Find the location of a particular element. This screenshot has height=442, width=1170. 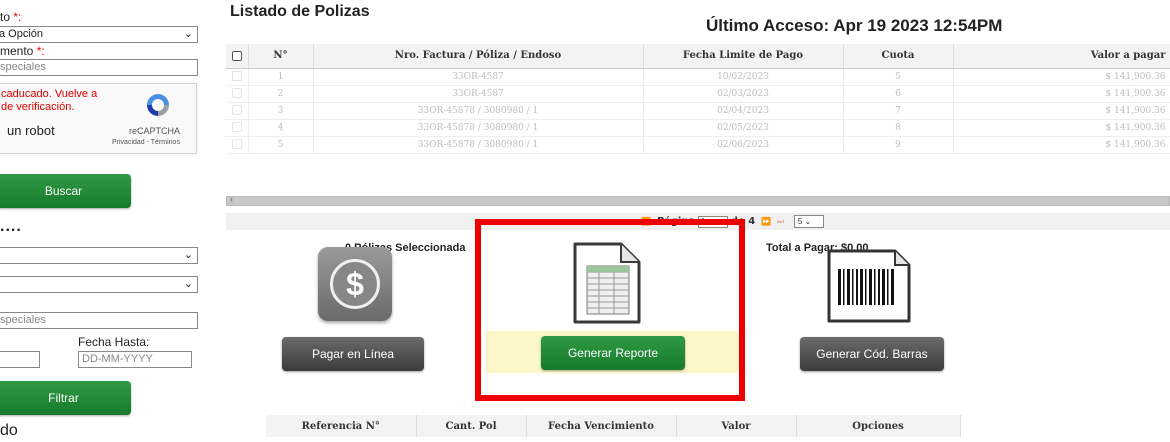

select-all-header is located at coordinates (237, 56).